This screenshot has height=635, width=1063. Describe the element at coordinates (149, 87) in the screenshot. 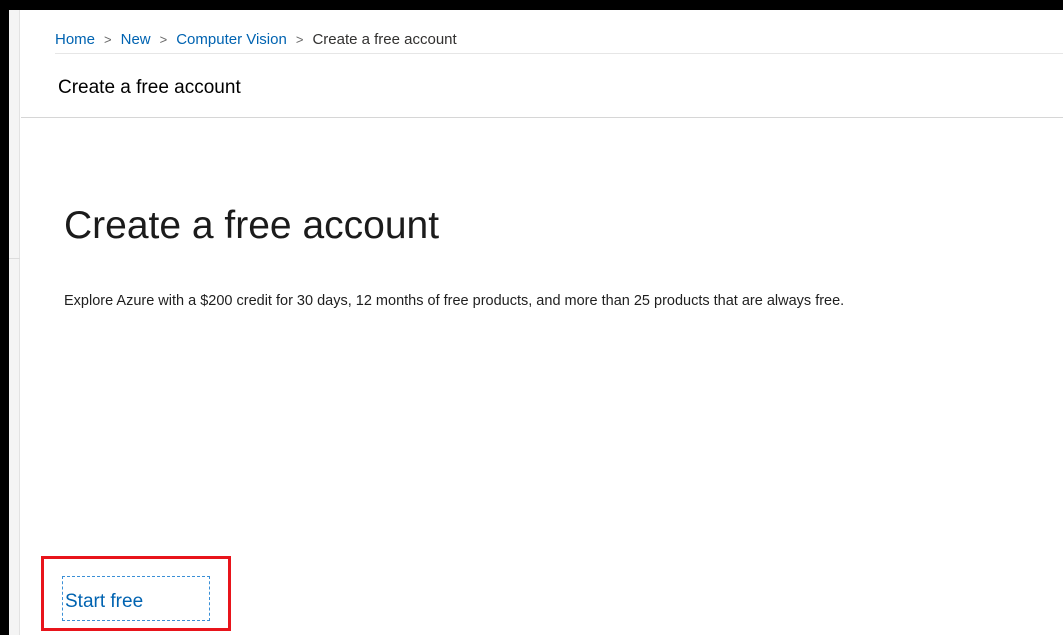

I see `blade-title: Create a free account` at that location.